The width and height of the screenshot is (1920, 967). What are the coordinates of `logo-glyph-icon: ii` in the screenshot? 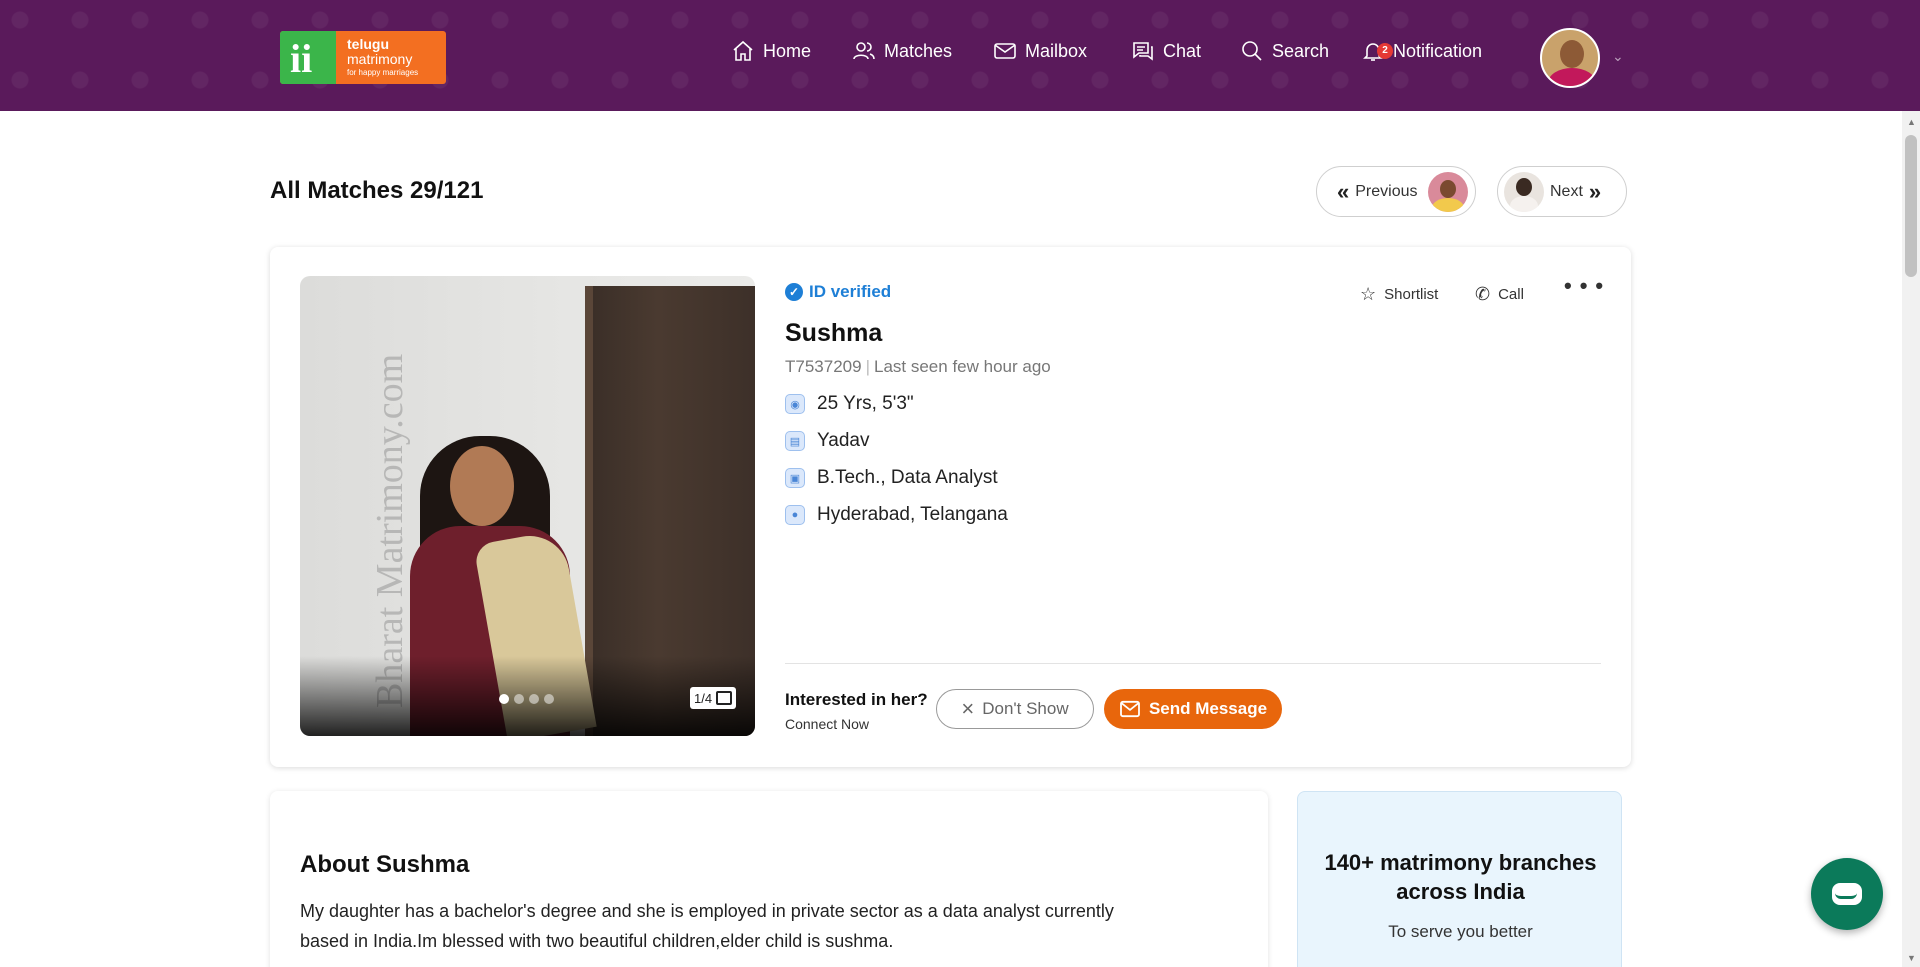 It's located at (301, 58).